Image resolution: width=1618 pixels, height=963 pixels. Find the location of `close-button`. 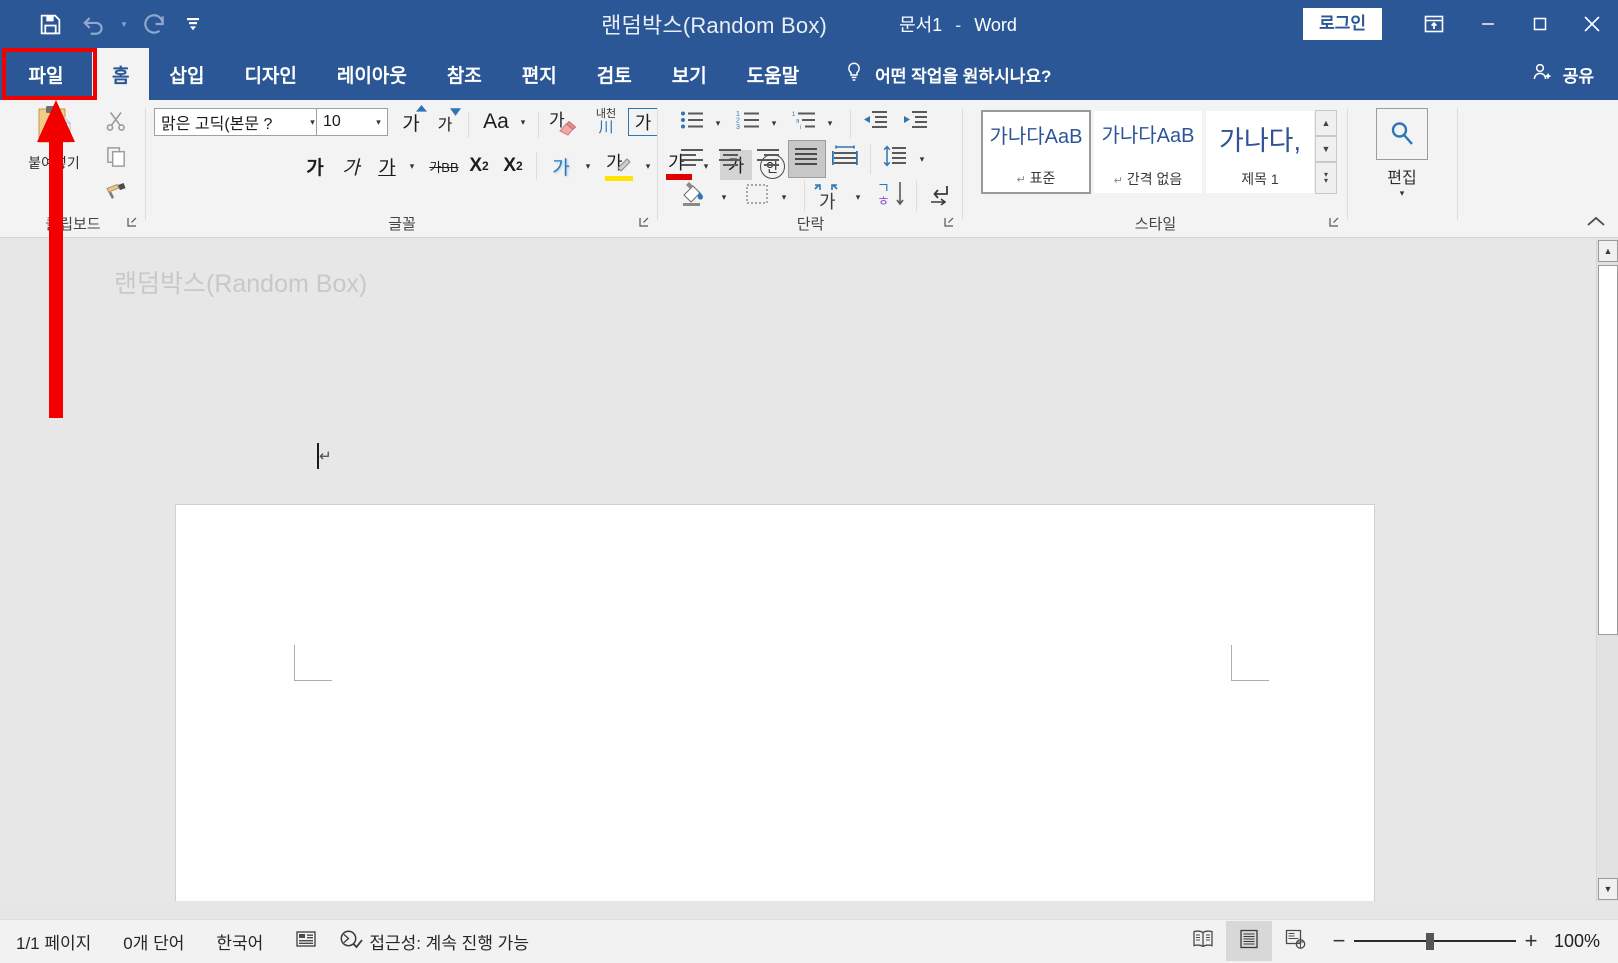

close-button is located at coordinates (1592, 24).